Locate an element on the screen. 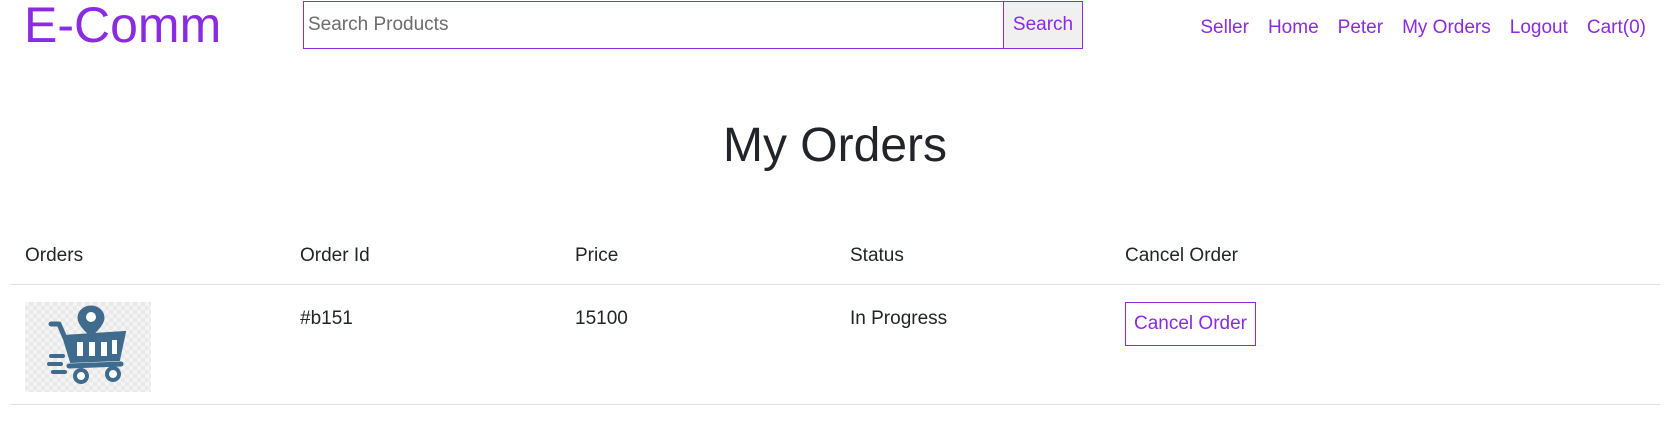 The image size is (1670, 431). order-status: In Progress is located at coordinates (899, 318).